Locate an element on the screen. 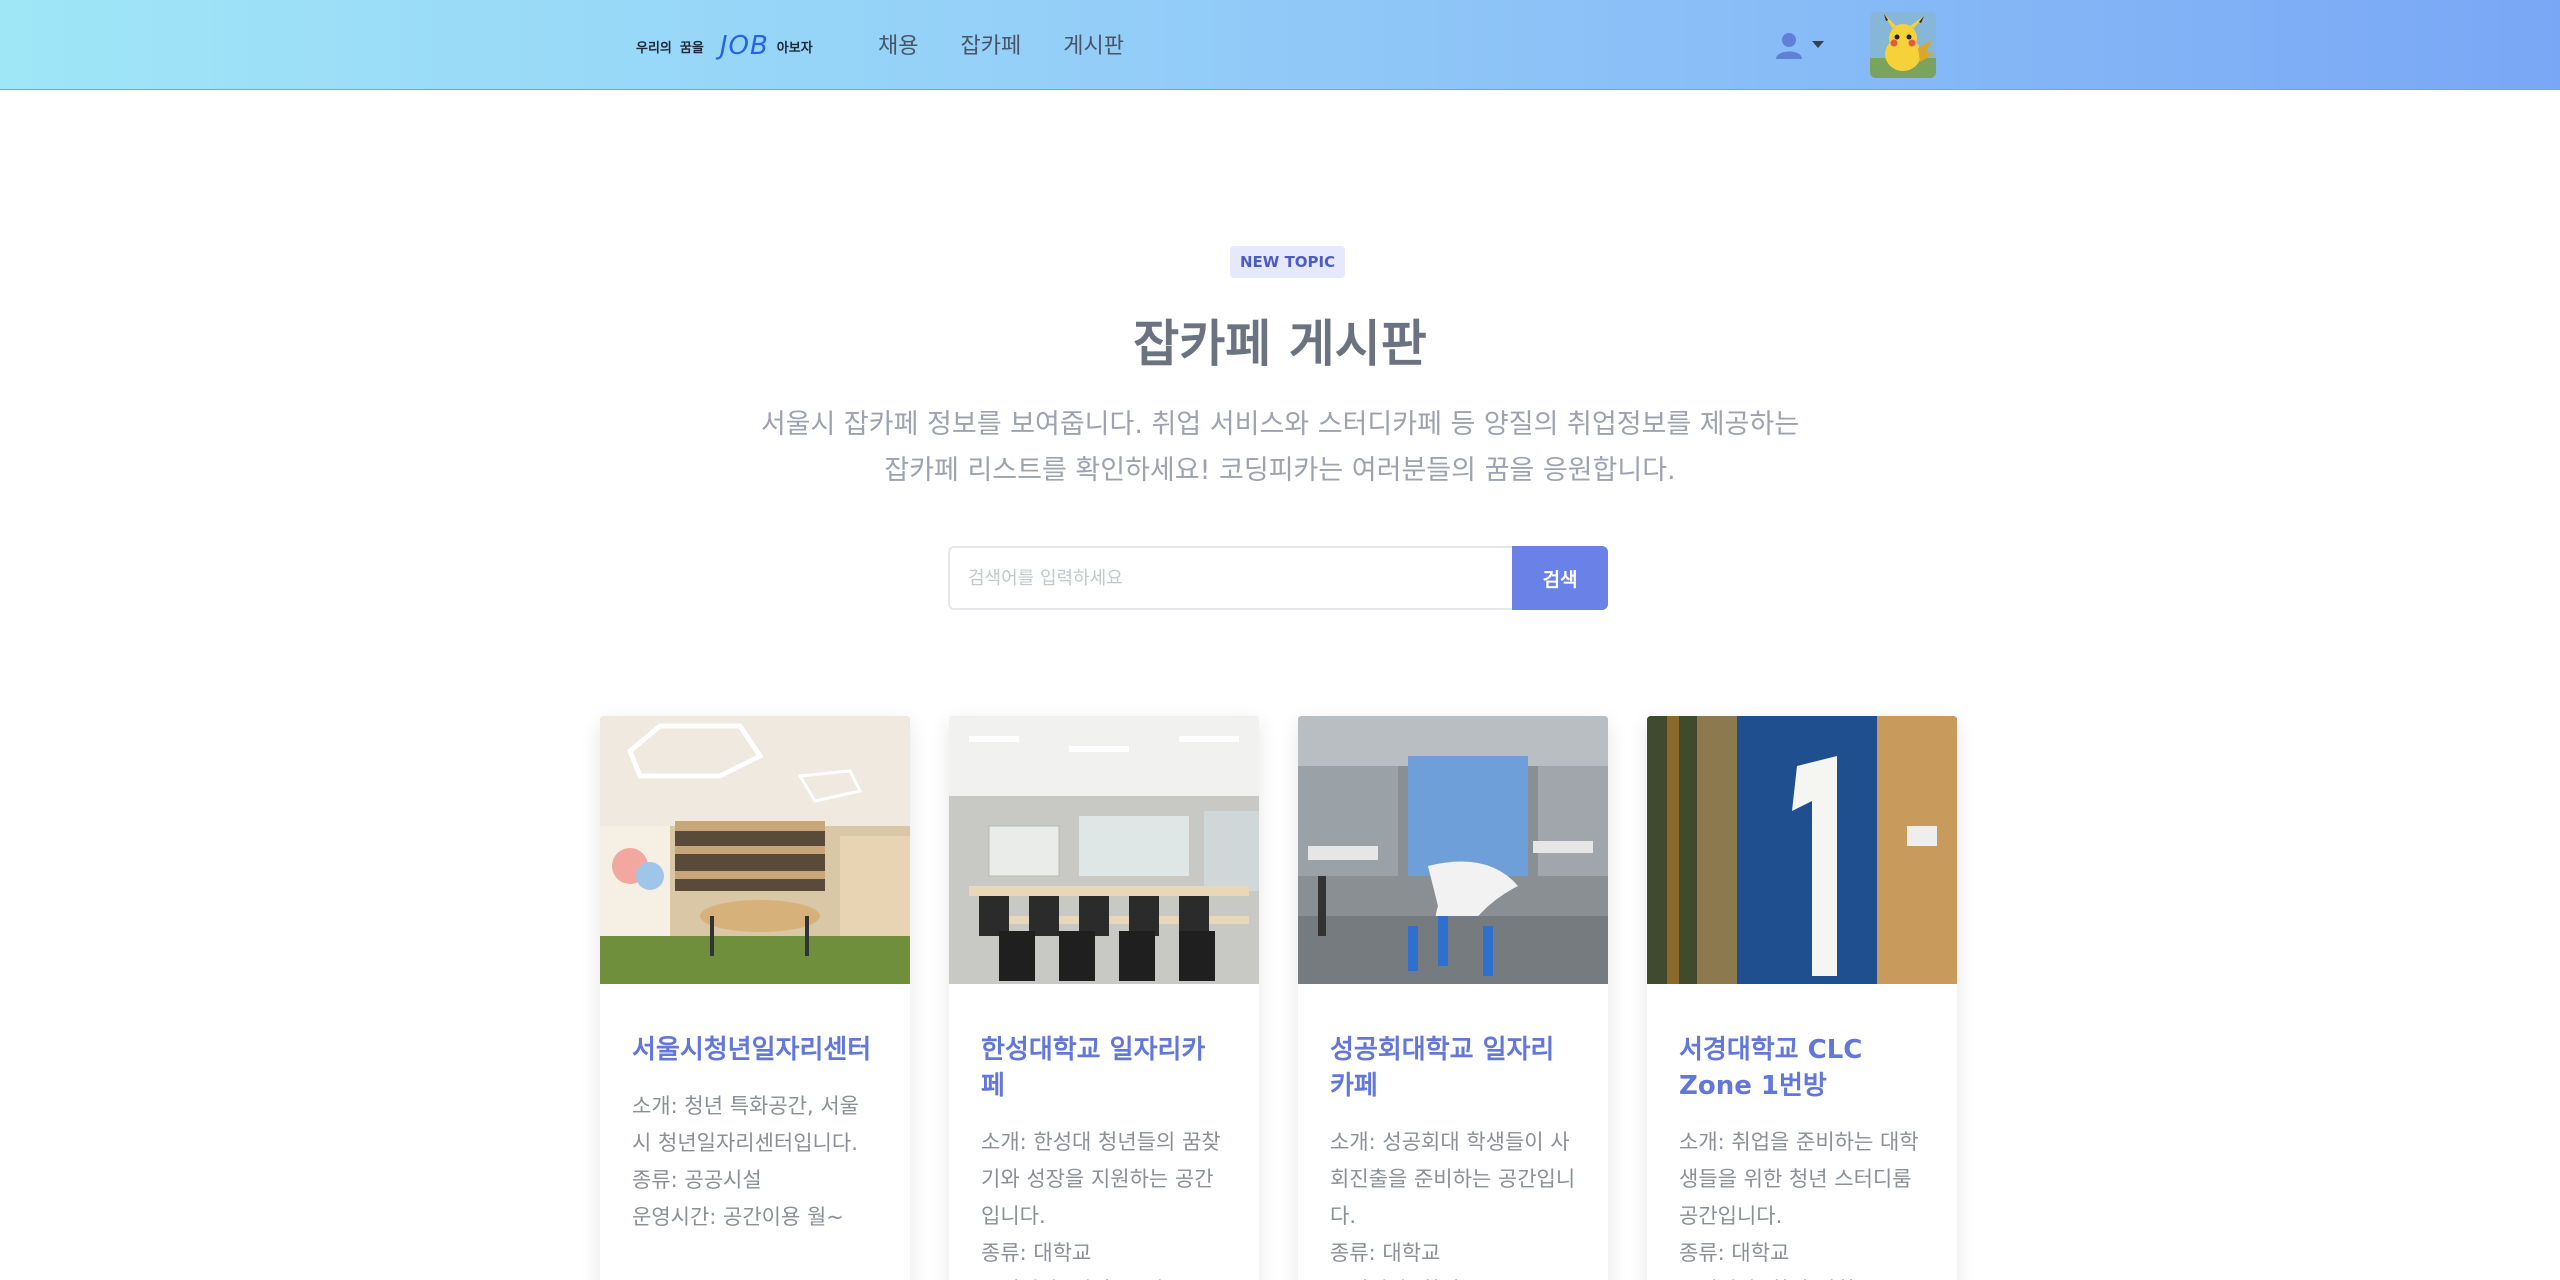 Image resolution: width=2560 pixels, height=1280 pixels. page-title: 잡카페 게시판 is located at coordinates (1280, 344).